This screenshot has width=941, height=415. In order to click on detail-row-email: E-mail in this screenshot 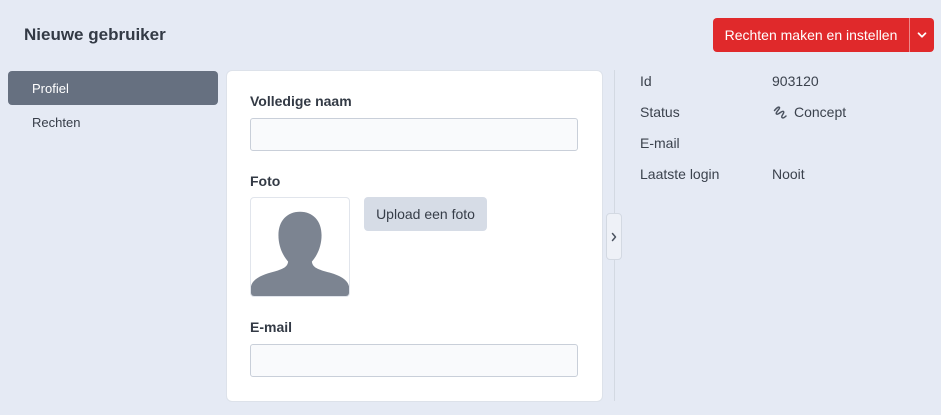, I will do `click(780, 142)`.